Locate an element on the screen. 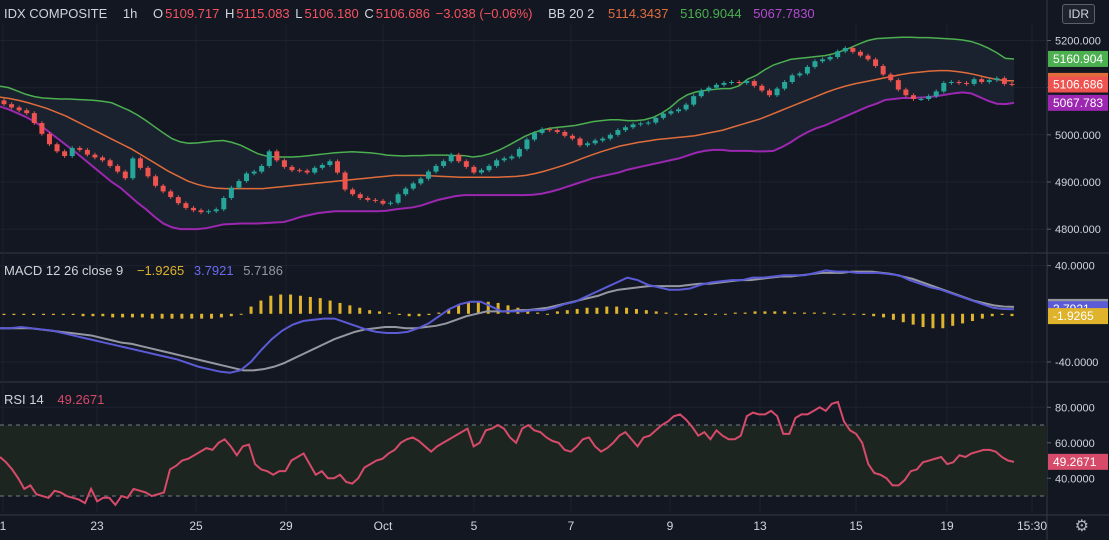 The width and height of the screenshot is (1109, 540). currency-badge: IDR is located at coordinates (1078, 14).